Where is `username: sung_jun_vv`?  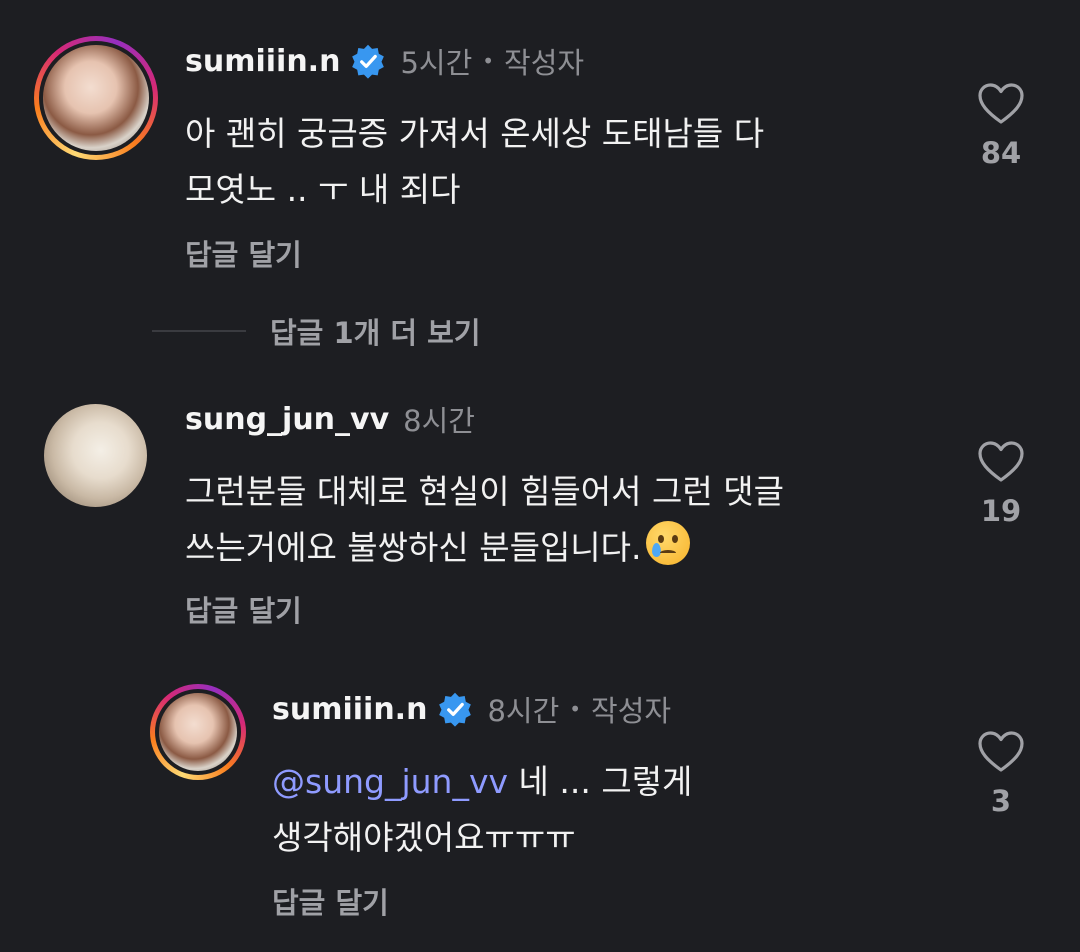 username: sung_jun_vv is located at coordinates (287, 419).